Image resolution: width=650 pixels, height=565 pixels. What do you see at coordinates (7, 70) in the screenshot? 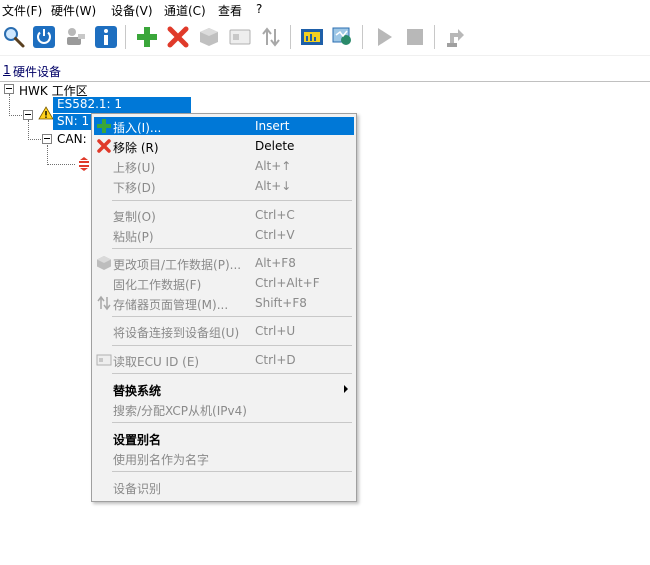
I see `tab-number: 1` at bounding box center [7, 70].